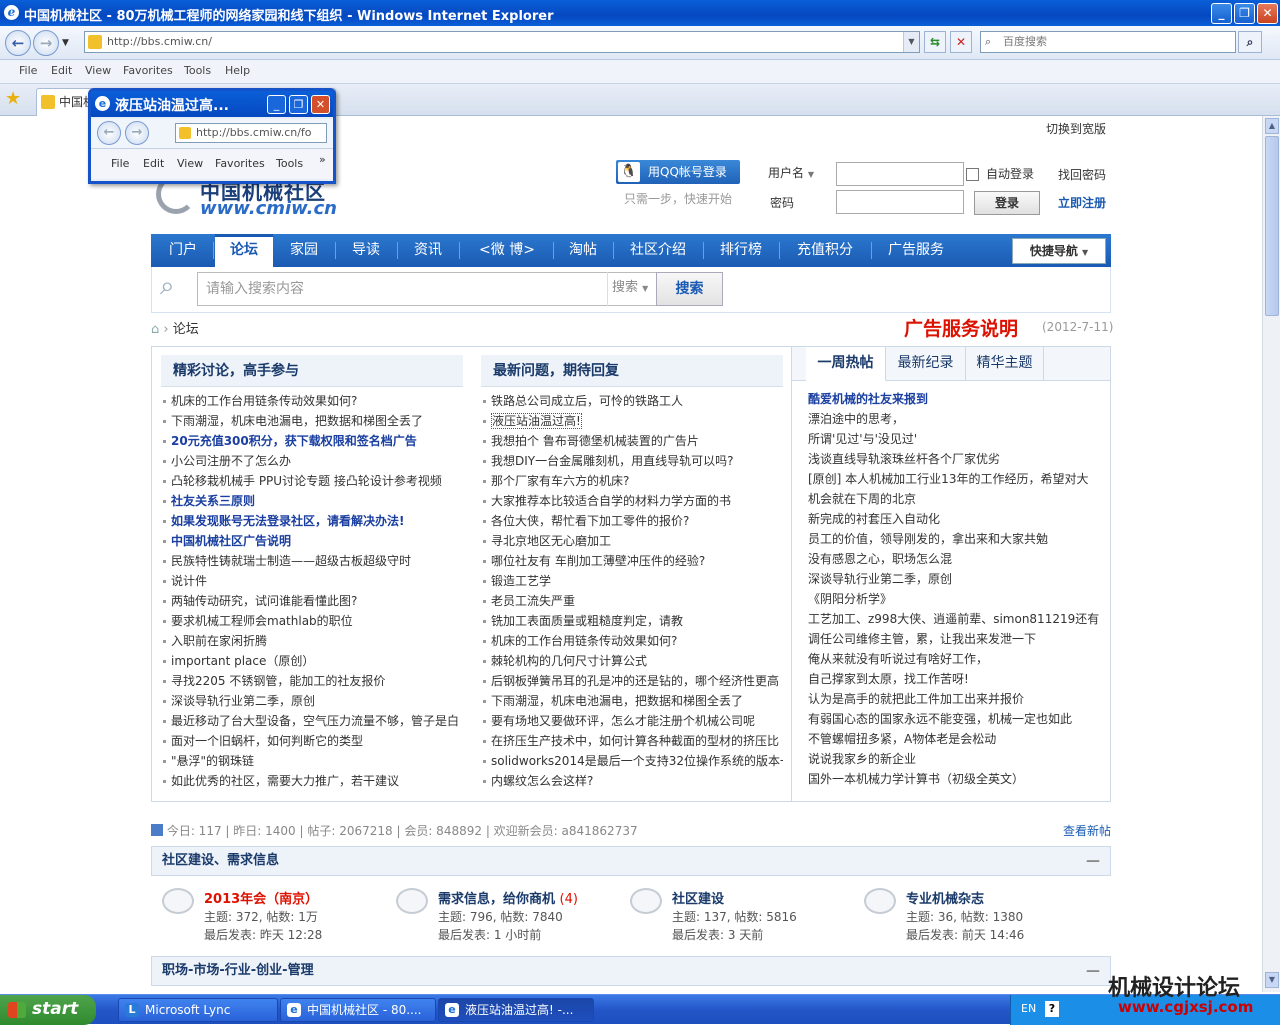 The height and width of the screenshot is (1025, 1280). Describe the element at coordinates (745, 916) in the screenshot. I see `forum-item: 社区建设 主题: 137, 帖数: 5816 最后发表: 3 天前` at that location.